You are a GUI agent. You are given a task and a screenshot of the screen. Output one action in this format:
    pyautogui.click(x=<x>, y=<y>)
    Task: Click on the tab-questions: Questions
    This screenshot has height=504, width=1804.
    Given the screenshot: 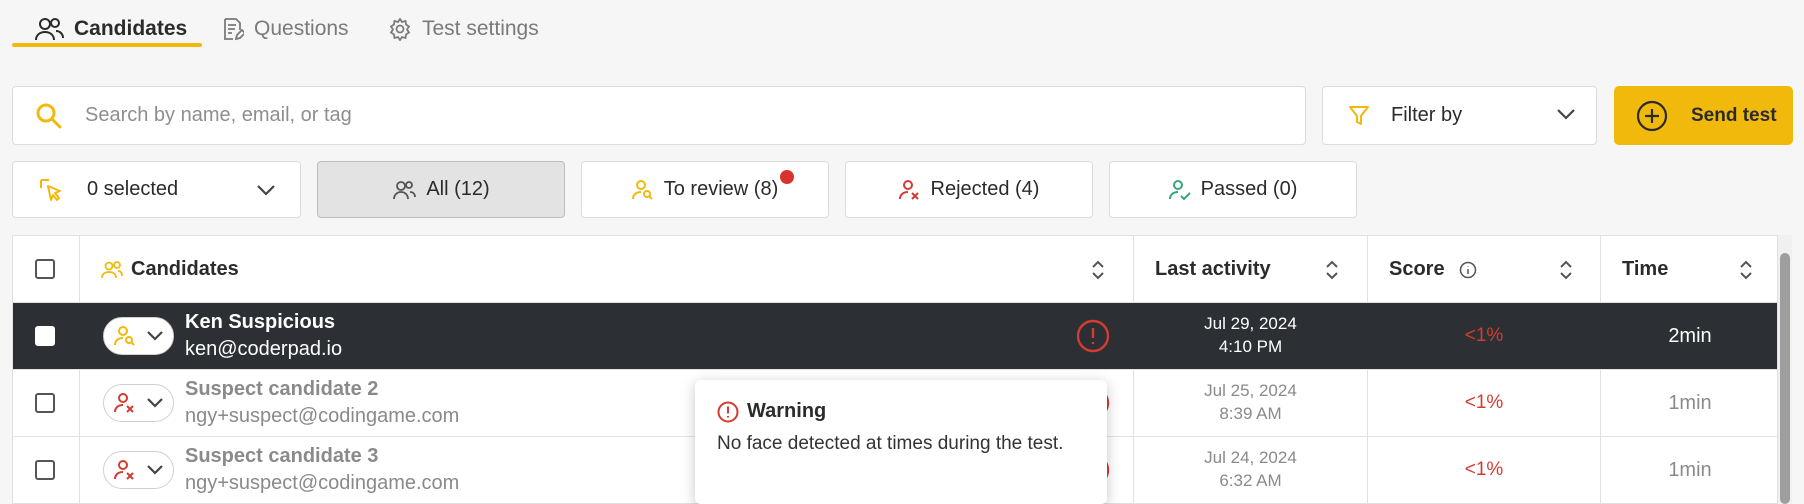 What is the action you would take?
    pyautogui.click(x=285, y=29)
    